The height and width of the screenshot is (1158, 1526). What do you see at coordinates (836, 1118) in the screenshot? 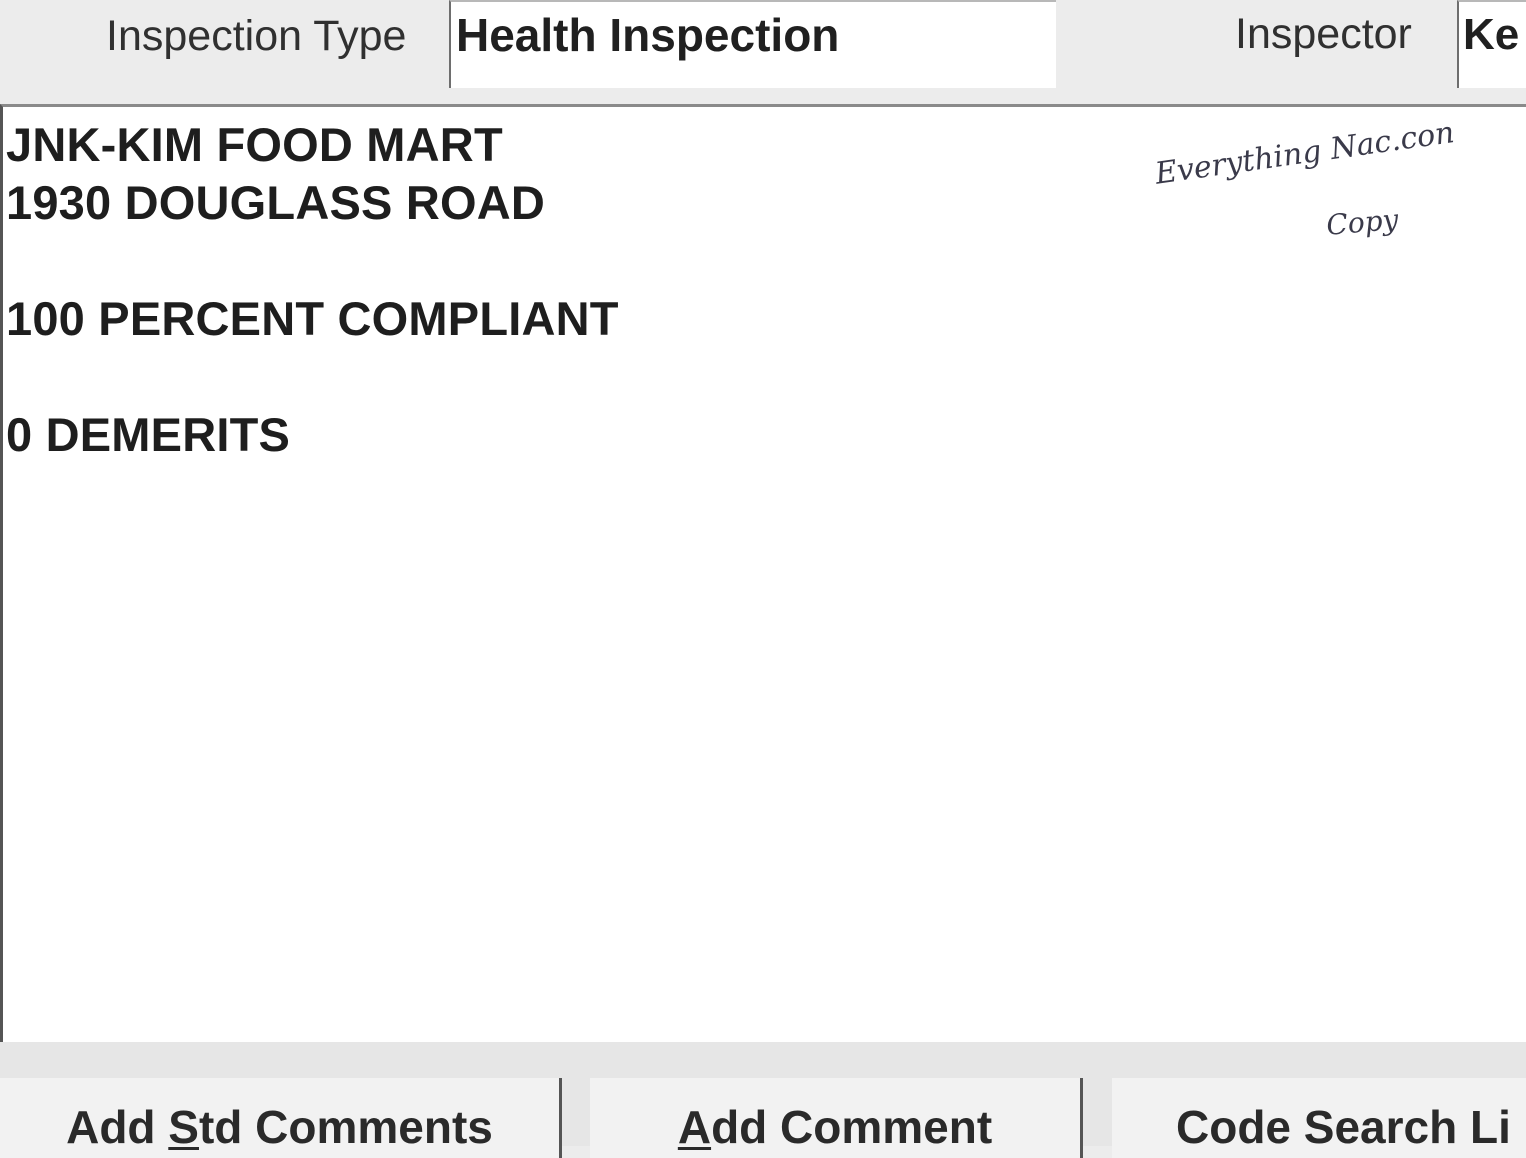
I see `add-comment-button: Add Comment` at bounding box center [836, 1118].